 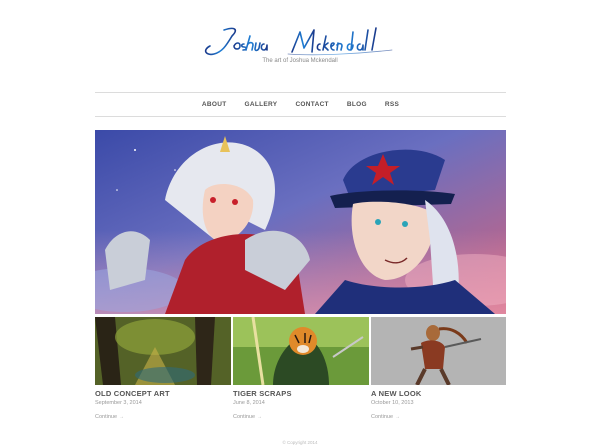 I want to click on post-a-new-look: A NEW LOOK October 10, 2013 Continue →, so click(x=439, y=404).